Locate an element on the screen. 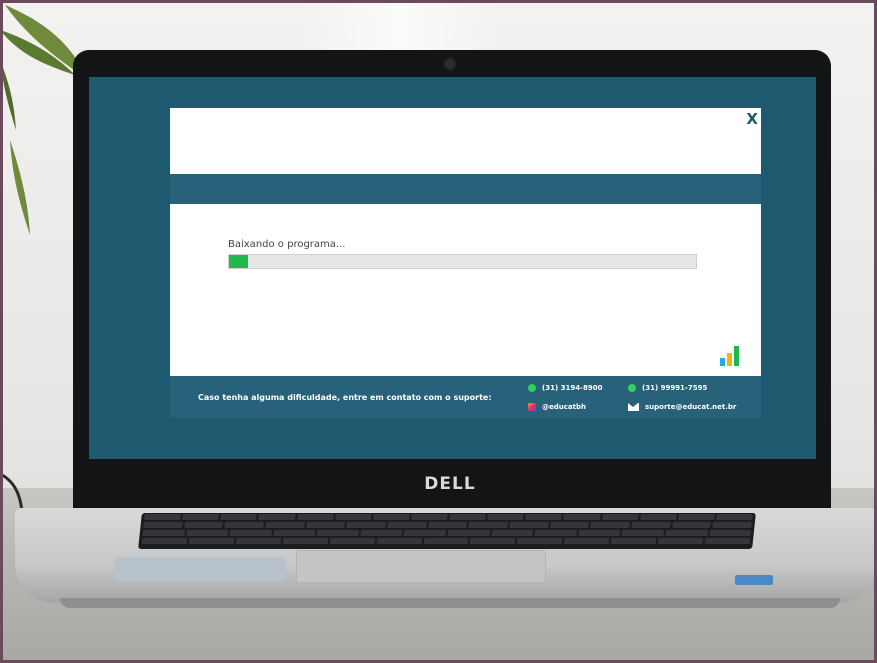 The width and height of the screenshot is (877, 663). bar-chart-logo-icon is located at coordinates (729, 356).